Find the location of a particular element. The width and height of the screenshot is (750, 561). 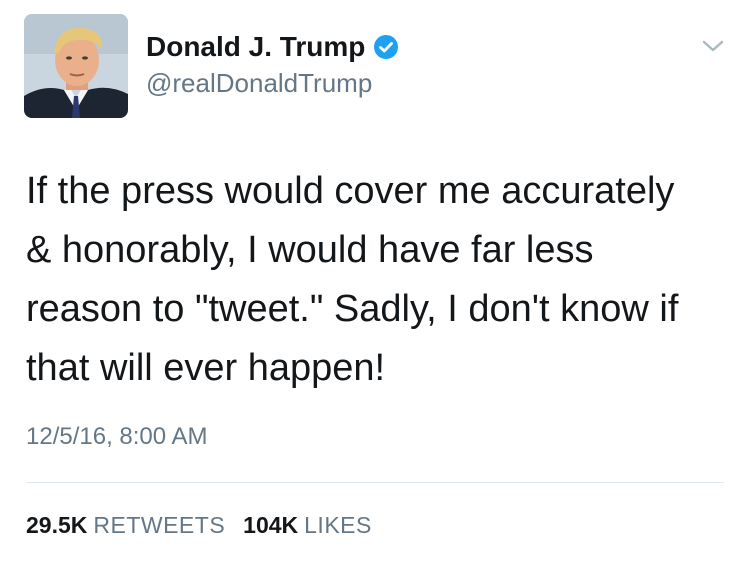

verified-badge-icon is located at coordinates (386, 47).